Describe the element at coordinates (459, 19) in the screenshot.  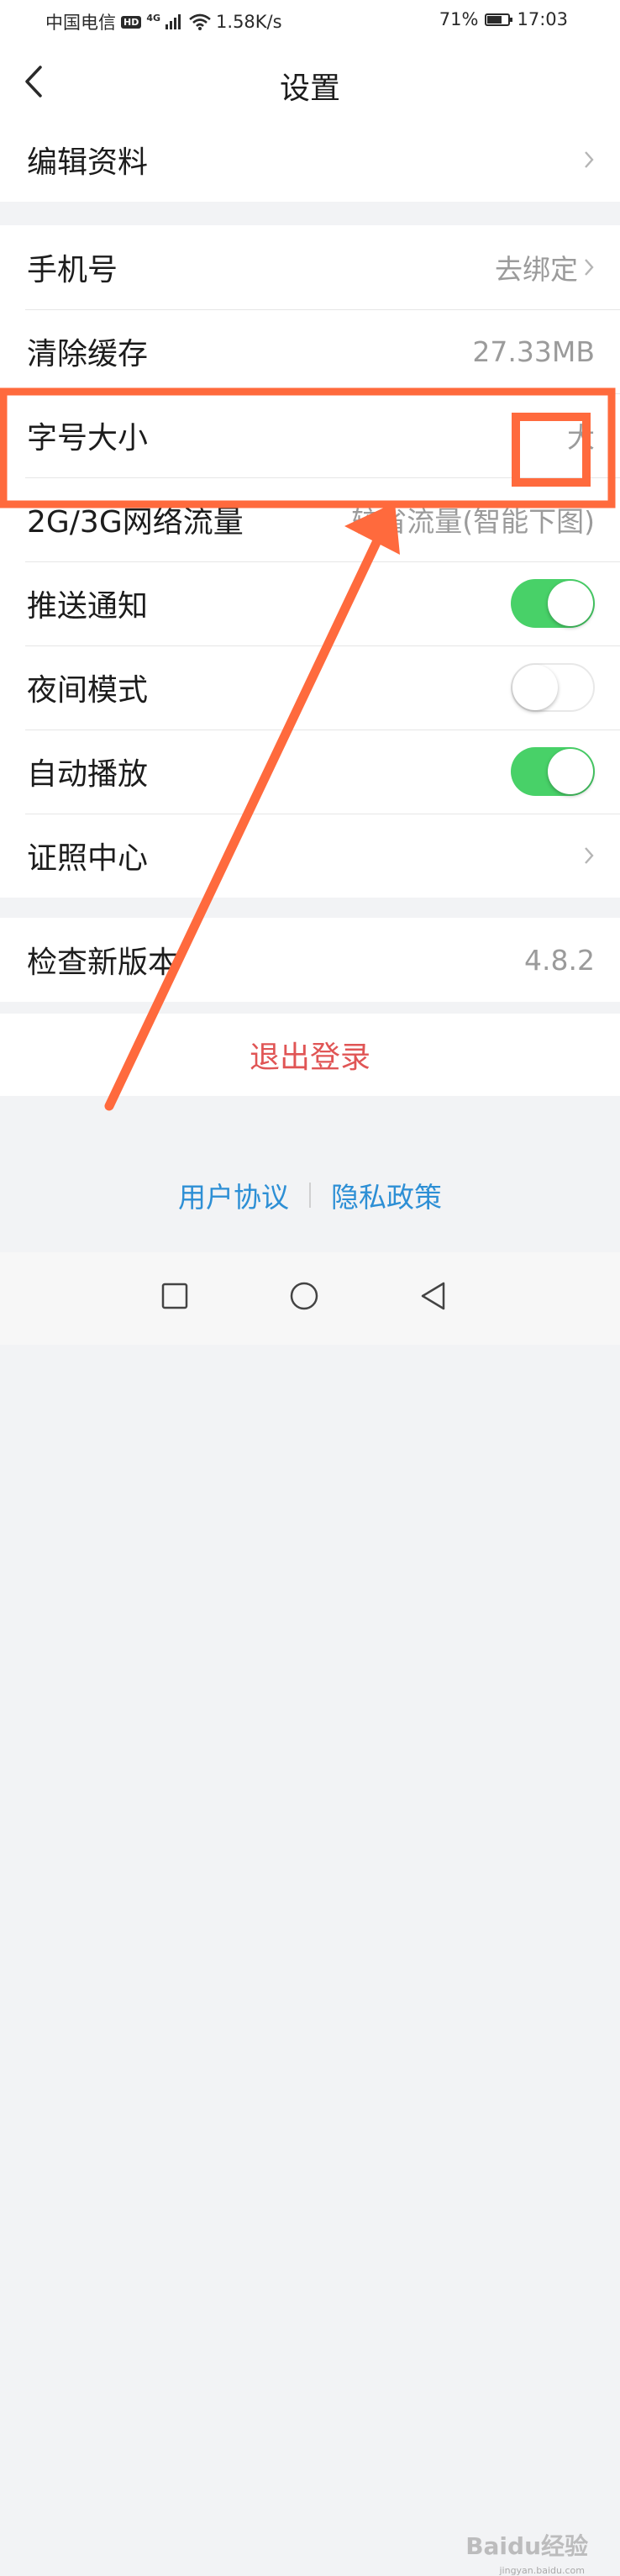
I see `battery-percent: 71%` at that location.